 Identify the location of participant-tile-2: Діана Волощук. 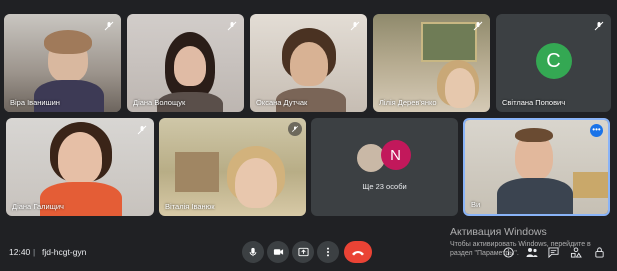
(185, 63).